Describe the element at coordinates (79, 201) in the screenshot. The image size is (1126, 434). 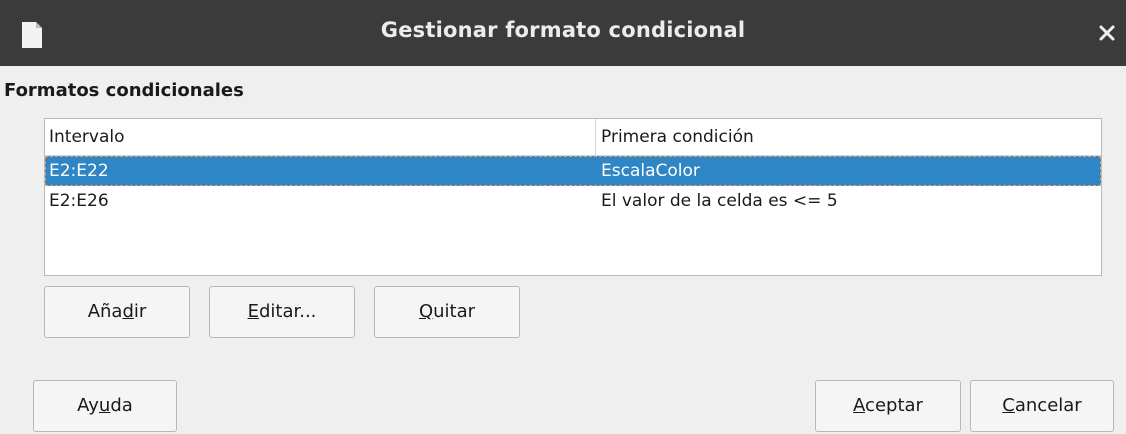
I see `row-range: E2:E26` at that location.